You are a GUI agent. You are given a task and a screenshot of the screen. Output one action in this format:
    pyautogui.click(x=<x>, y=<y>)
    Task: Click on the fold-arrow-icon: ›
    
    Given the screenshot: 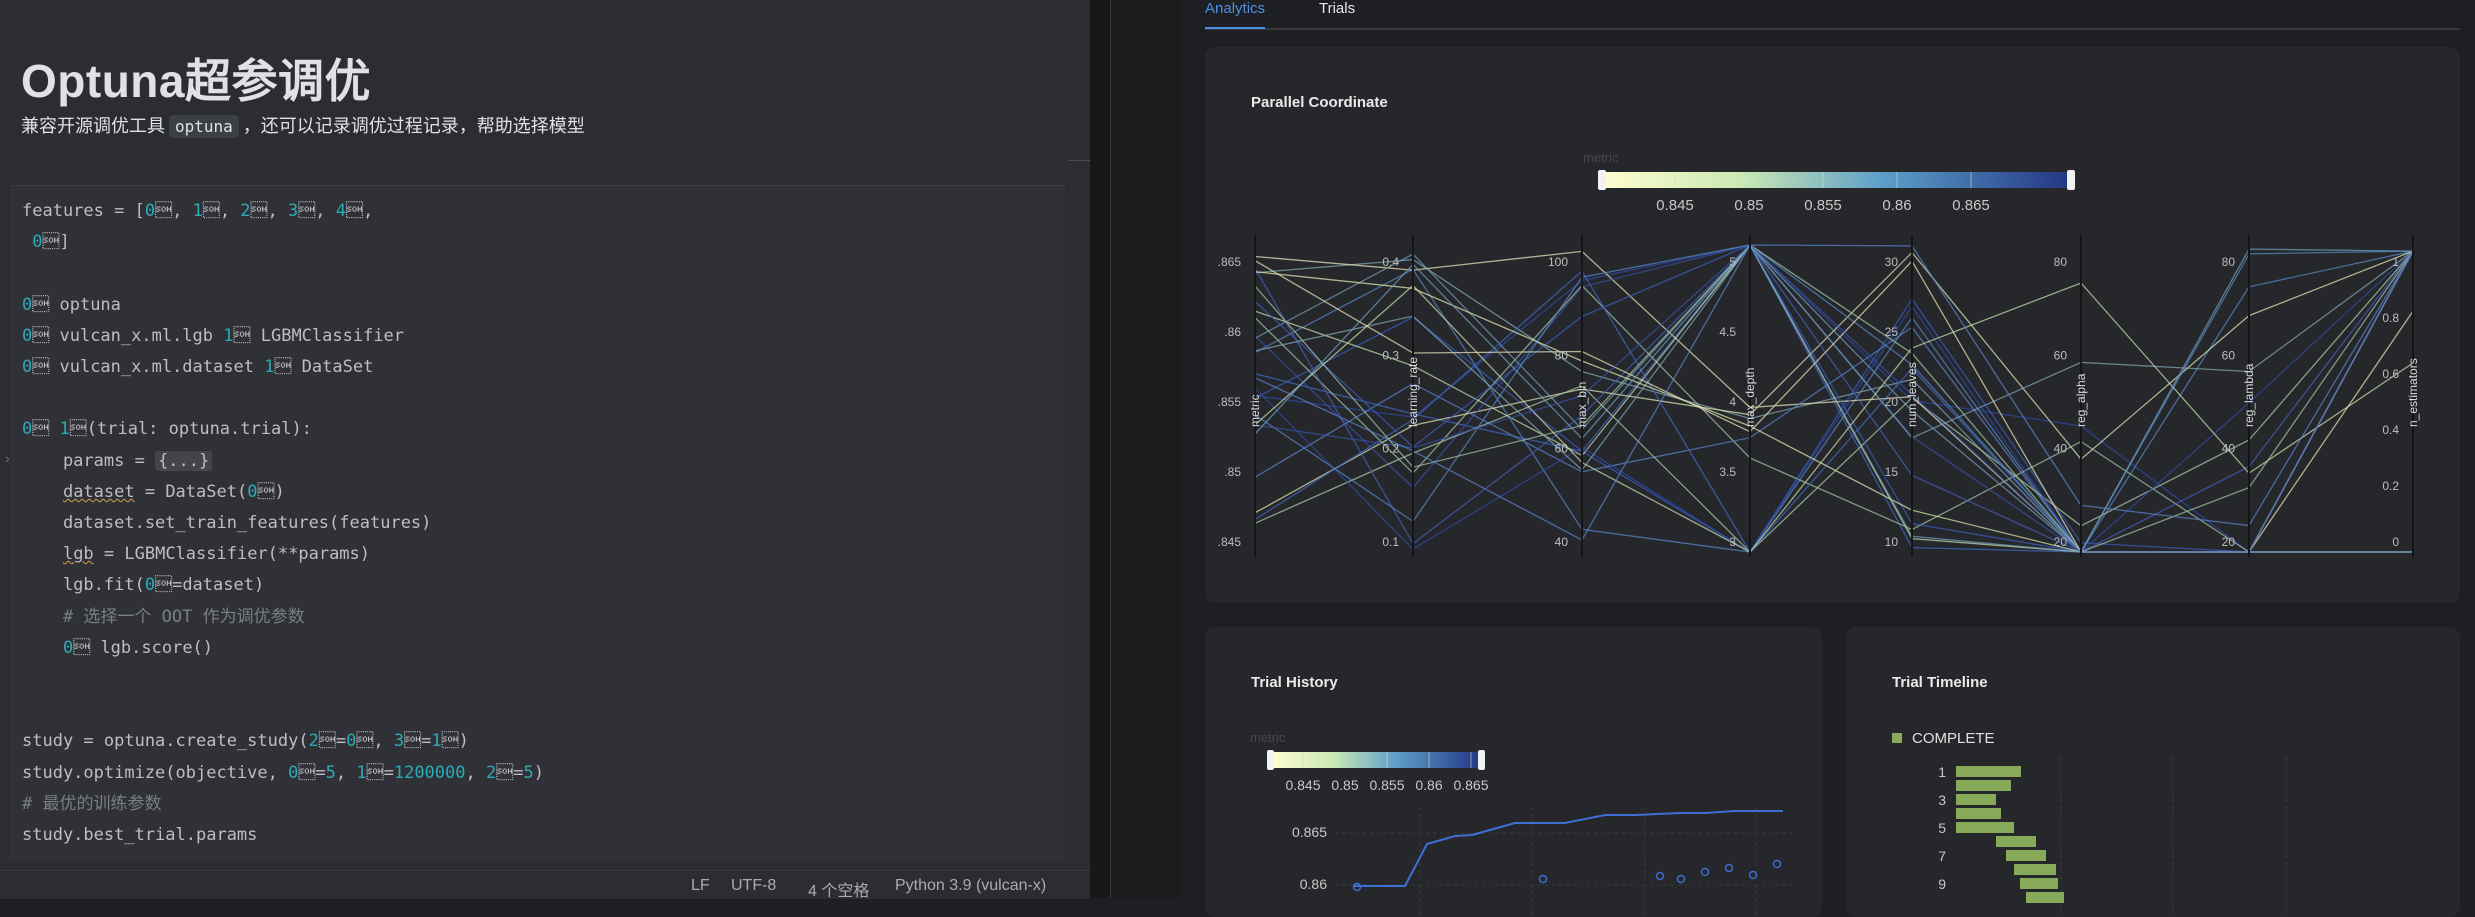 What is the action you would take?
    pyautogui.click(x=7, y=458)
    